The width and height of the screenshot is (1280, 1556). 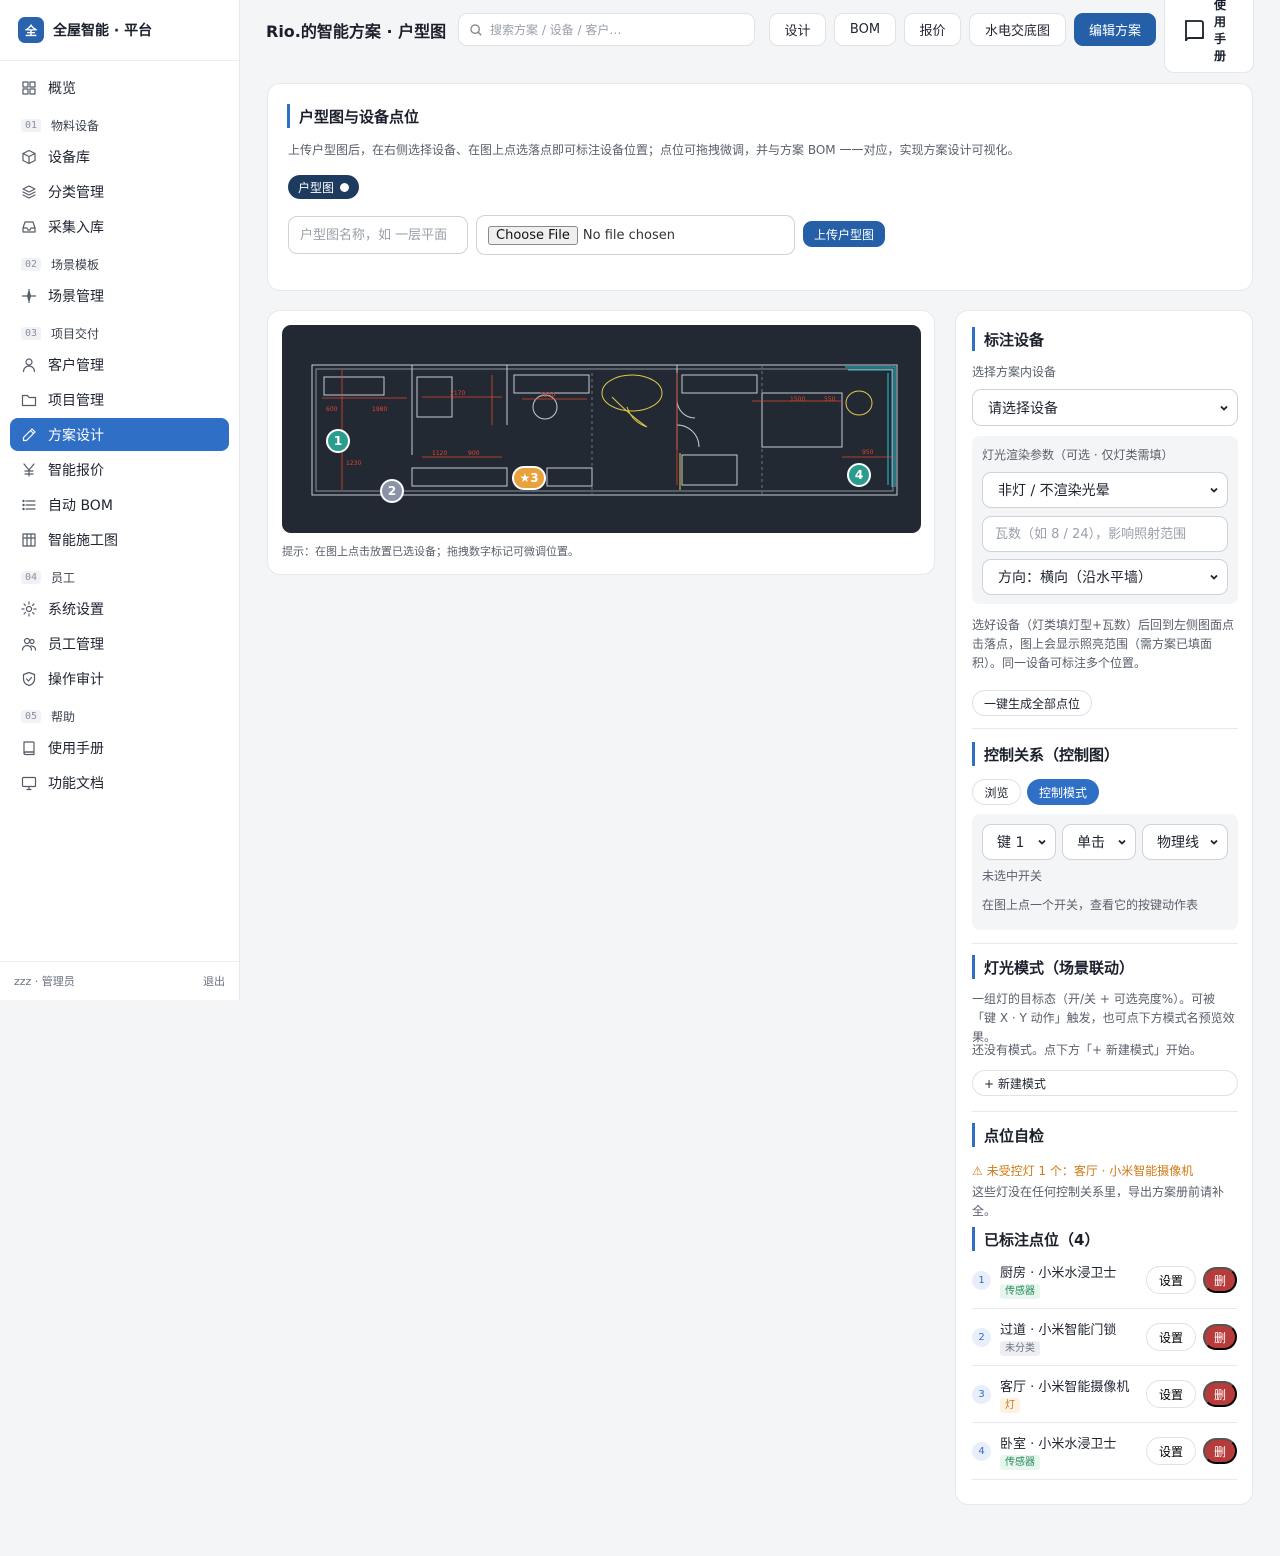 What do you see at coordinates (1012, 876) in the screenshot?
I see `switch-status: 未选中开关` at bounding box center [1012, 876].